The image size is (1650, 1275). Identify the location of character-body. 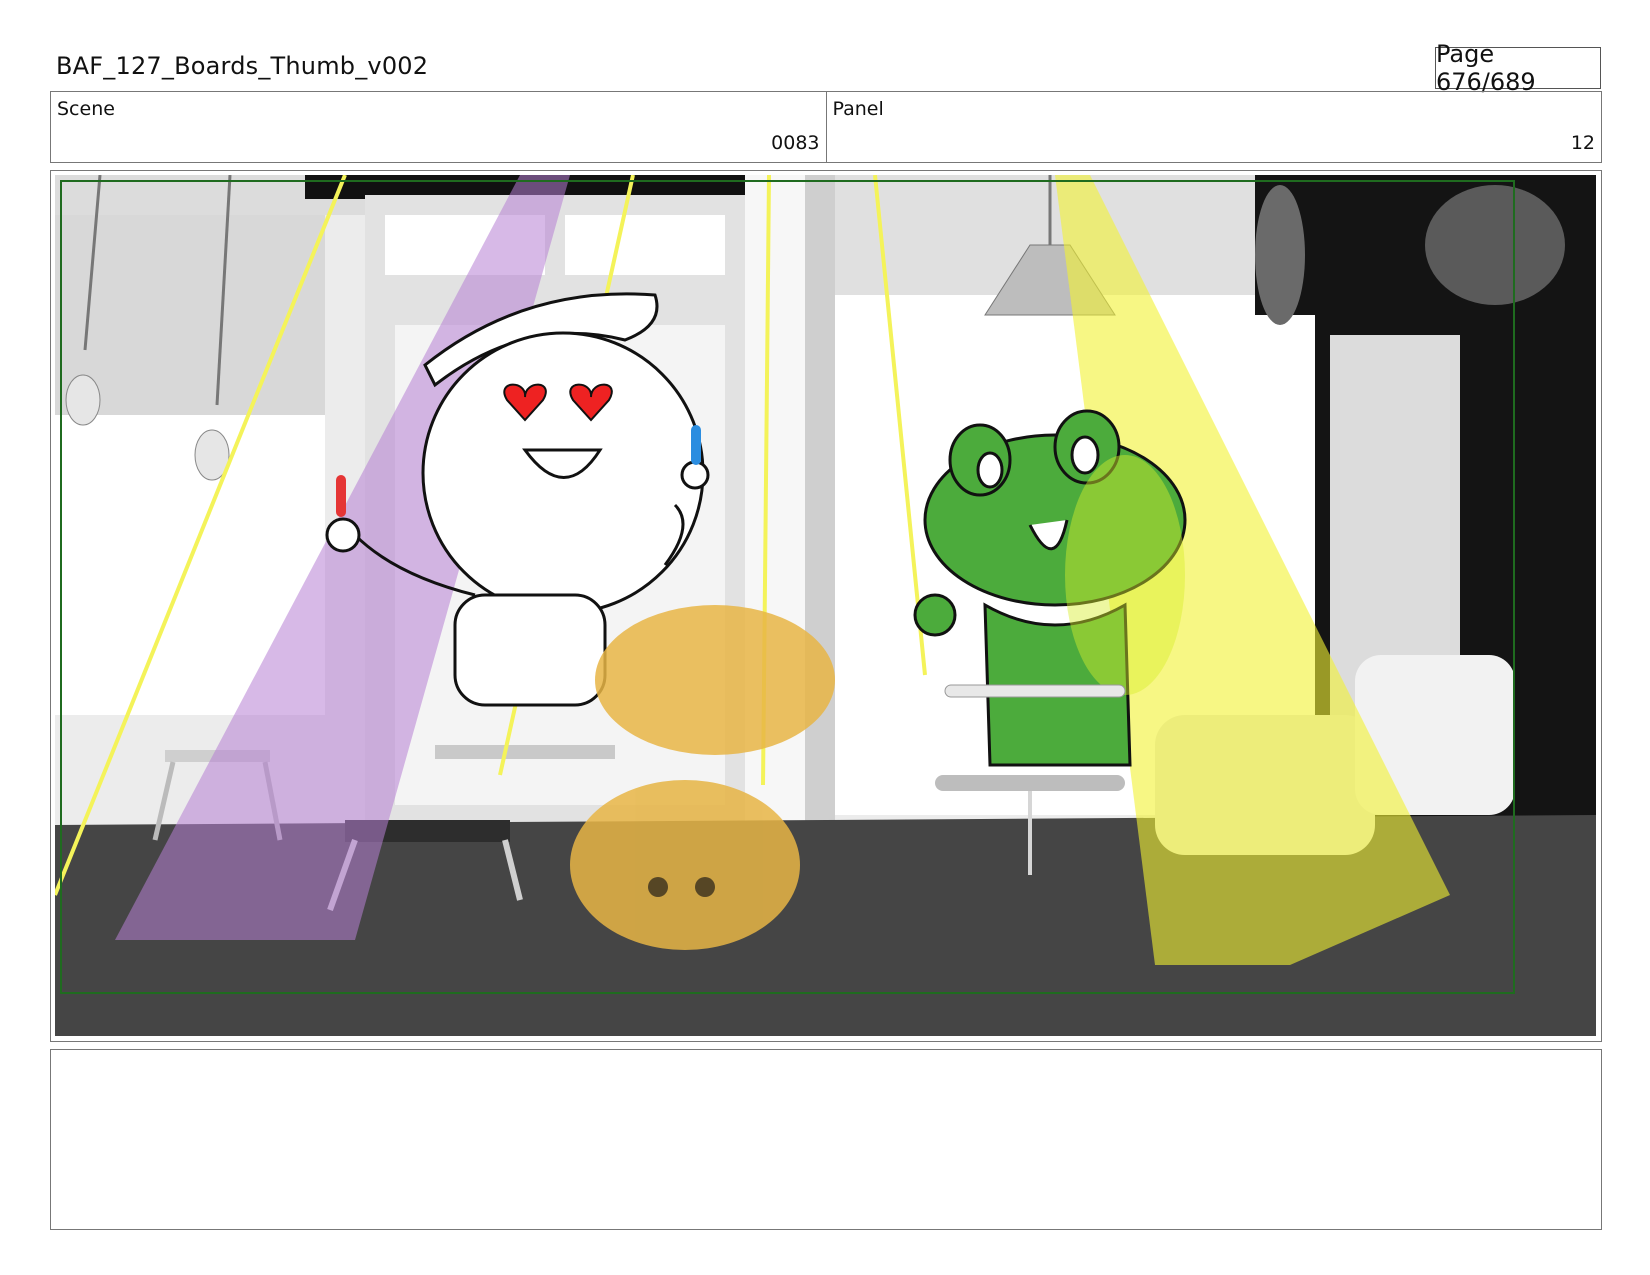
(530, 650).